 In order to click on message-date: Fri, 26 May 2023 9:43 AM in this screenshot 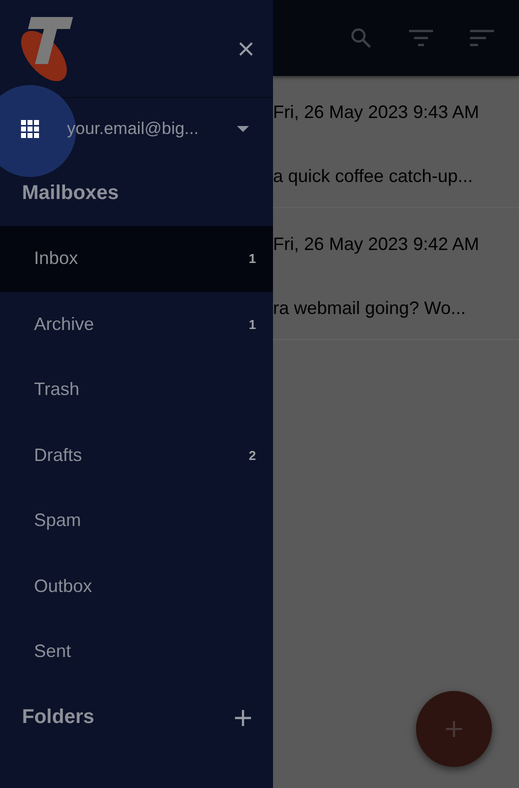, I will do `click(376, 112)`.